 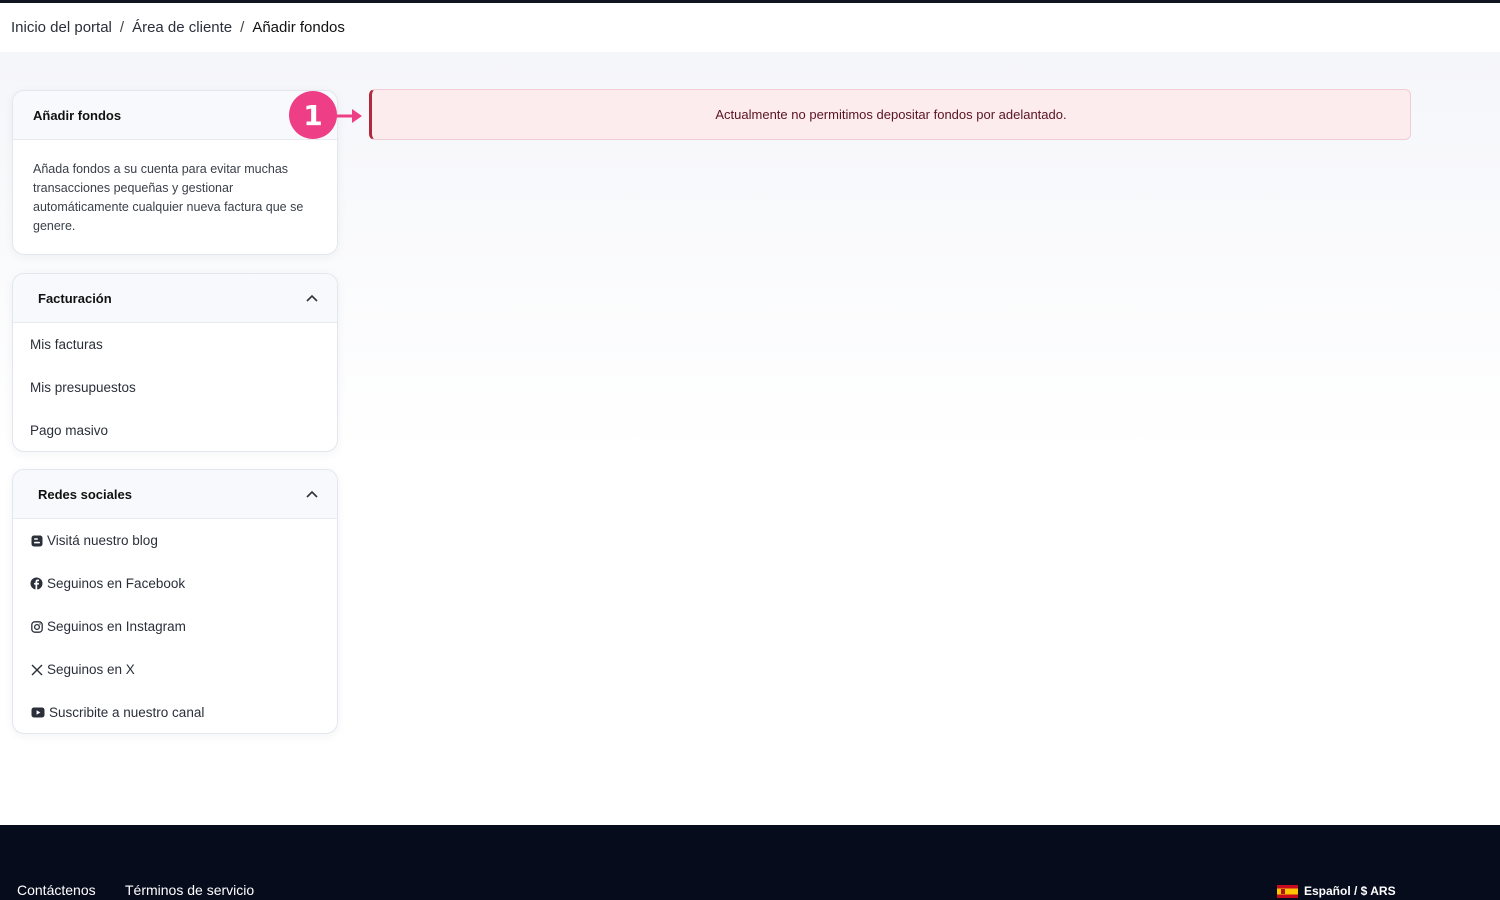 I want to click on menu-item-label: Pago masivo, so click(x=69, y=430).